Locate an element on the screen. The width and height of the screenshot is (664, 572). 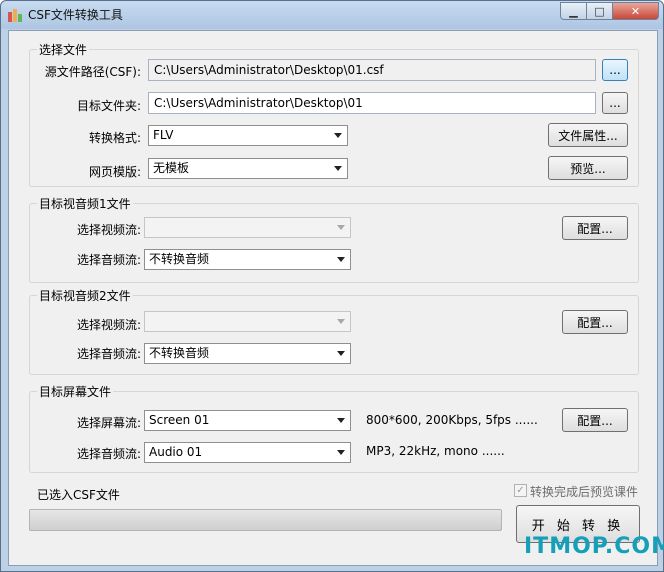
template-label: 网页模版: is located at coordinates (114, 172).